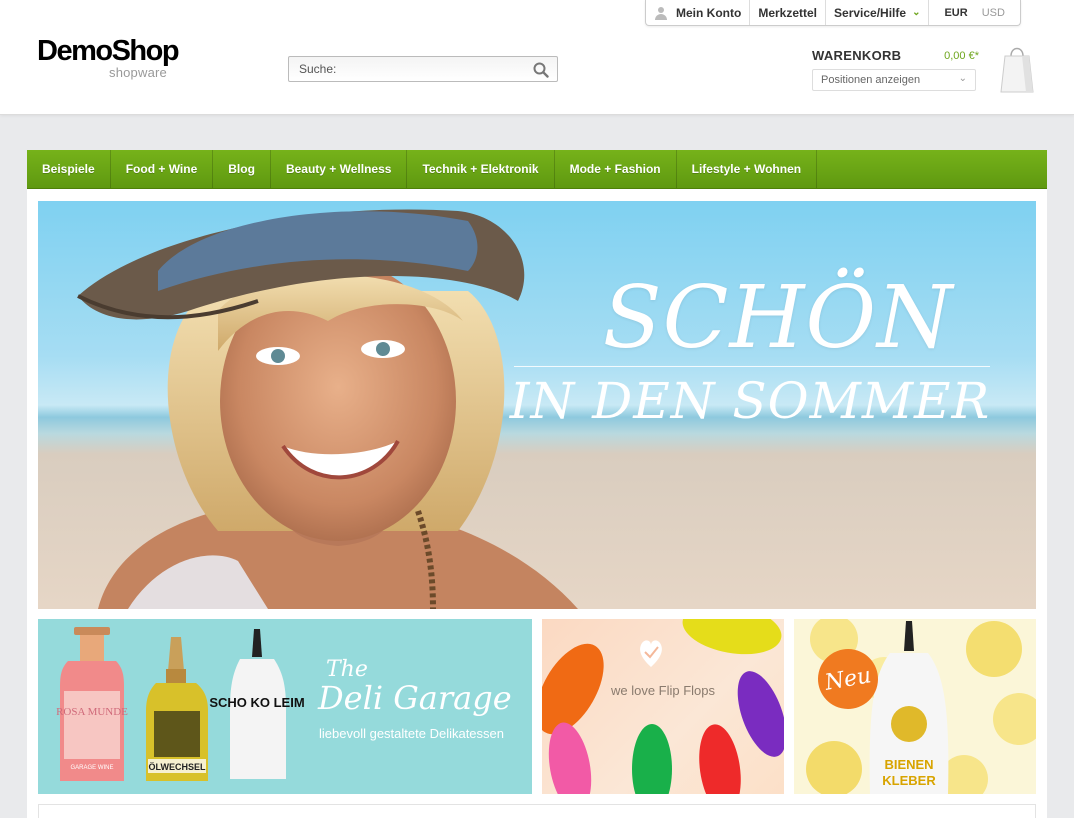 The height and width of the screenshot is (818, 1074). What do you see at coordinates (908, 764) in the screenshot?
I see `bienen-label-1: BIENEN` at bounding box center [908, 764].